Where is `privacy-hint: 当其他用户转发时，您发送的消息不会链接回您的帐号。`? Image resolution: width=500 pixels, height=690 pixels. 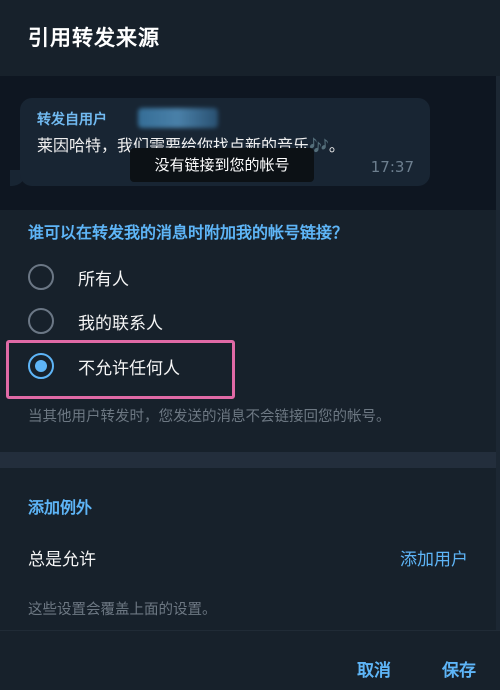 privacy-hint: 当其他用户转发时，您发送的消息不会链接回您的帐号。 is located at coordinates (209, 417).